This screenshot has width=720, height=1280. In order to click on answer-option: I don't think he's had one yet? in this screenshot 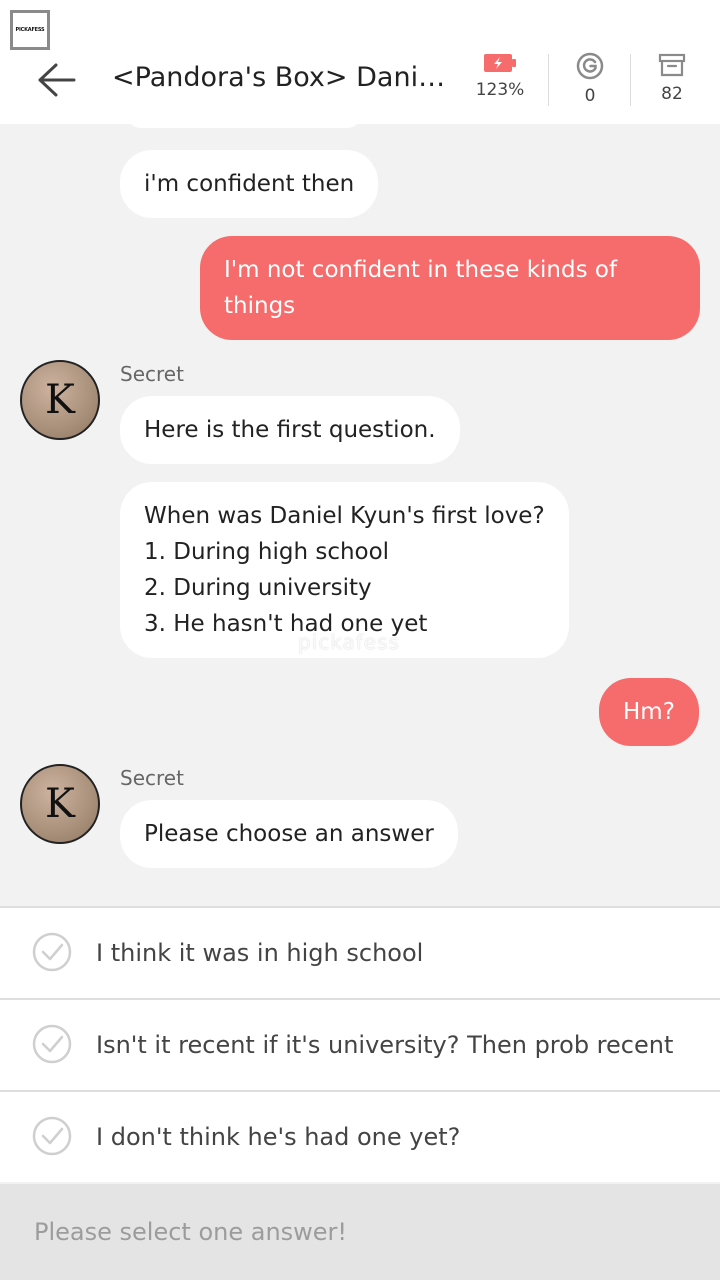, I will do `click(360, 1136)`.